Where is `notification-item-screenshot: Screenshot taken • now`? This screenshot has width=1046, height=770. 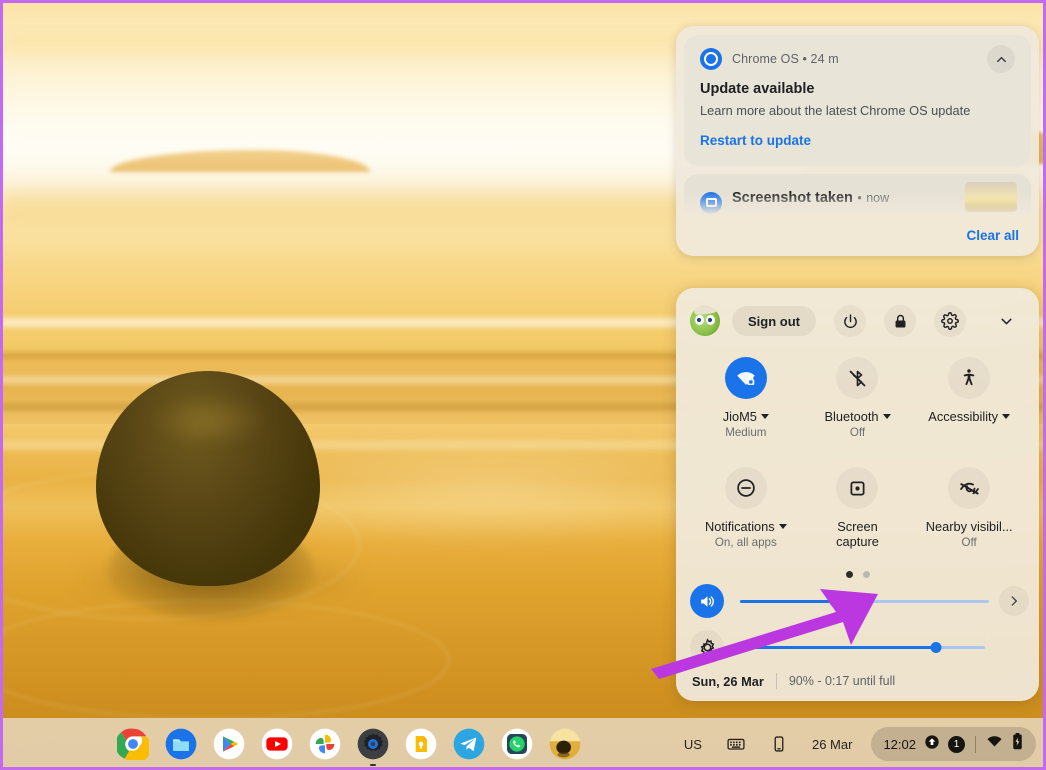 notification-item-screenshot: Screenshot taken • now is located at coordinates (857, 194).